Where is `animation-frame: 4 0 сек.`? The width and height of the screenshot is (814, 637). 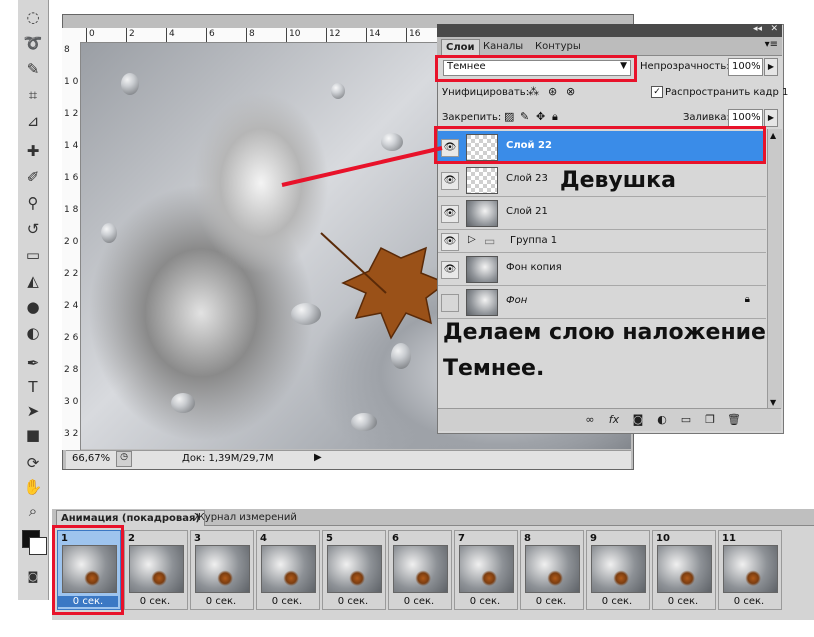 animation-frame: 4 0 сек. is located at coordinates (288, 570).